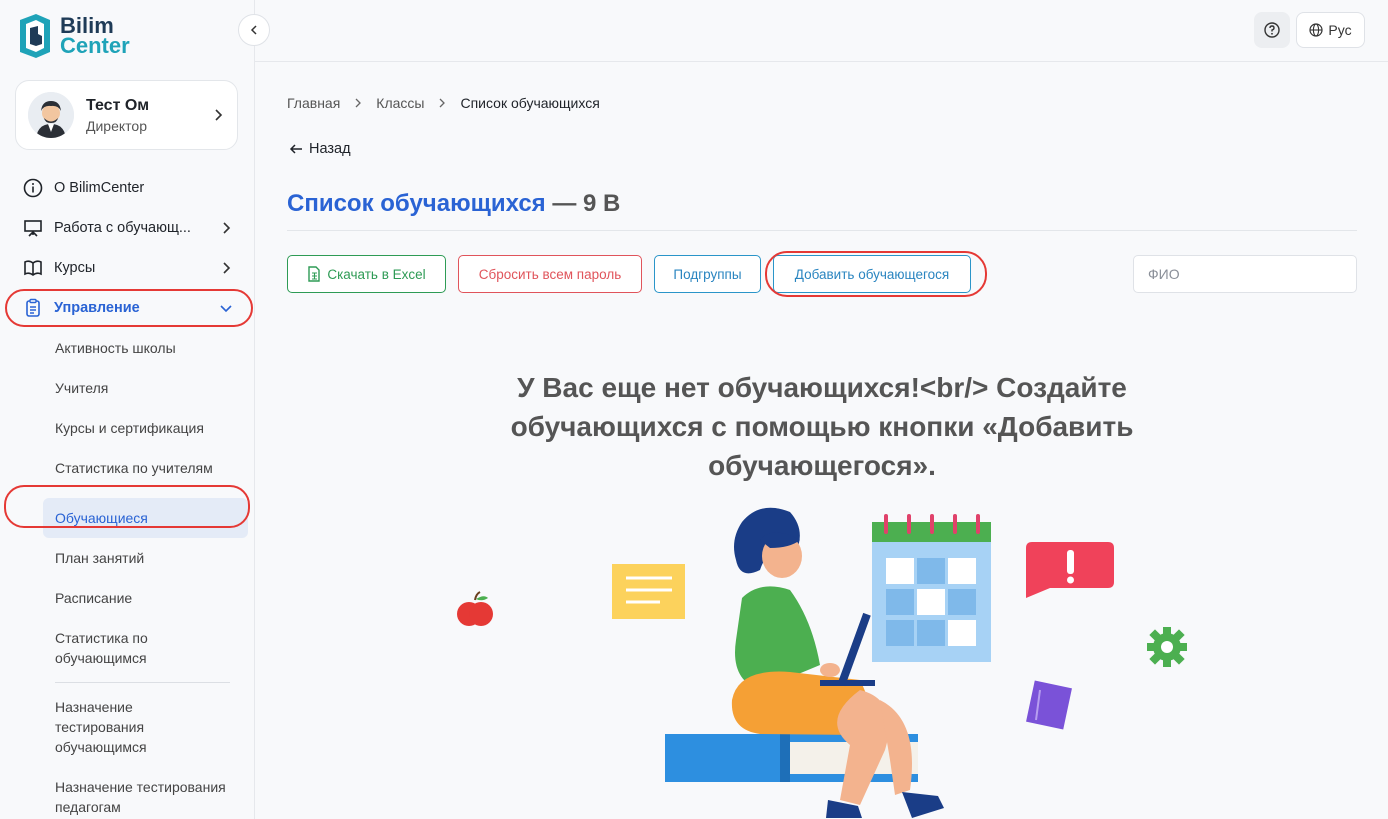 This screenshot has height=819, width=1388. I want to click on submenu-school-activity: Активность школы, so click(145, 348).